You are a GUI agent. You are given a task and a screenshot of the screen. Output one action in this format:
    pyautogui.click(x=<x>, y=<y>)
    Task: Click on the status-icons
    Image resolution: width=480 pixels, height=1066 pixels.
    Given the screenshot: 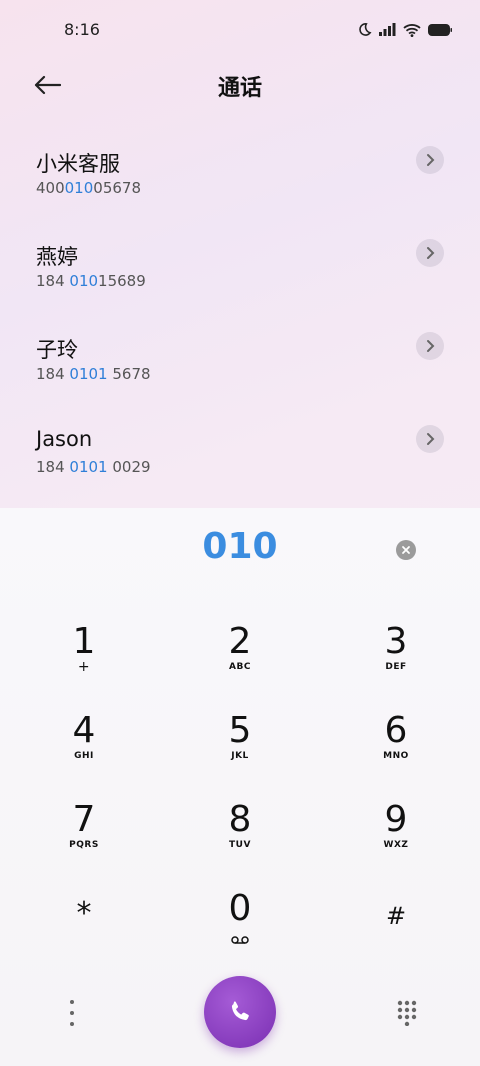 What is the action you would take?
    pyautogui.click(x=404, y=29)
    